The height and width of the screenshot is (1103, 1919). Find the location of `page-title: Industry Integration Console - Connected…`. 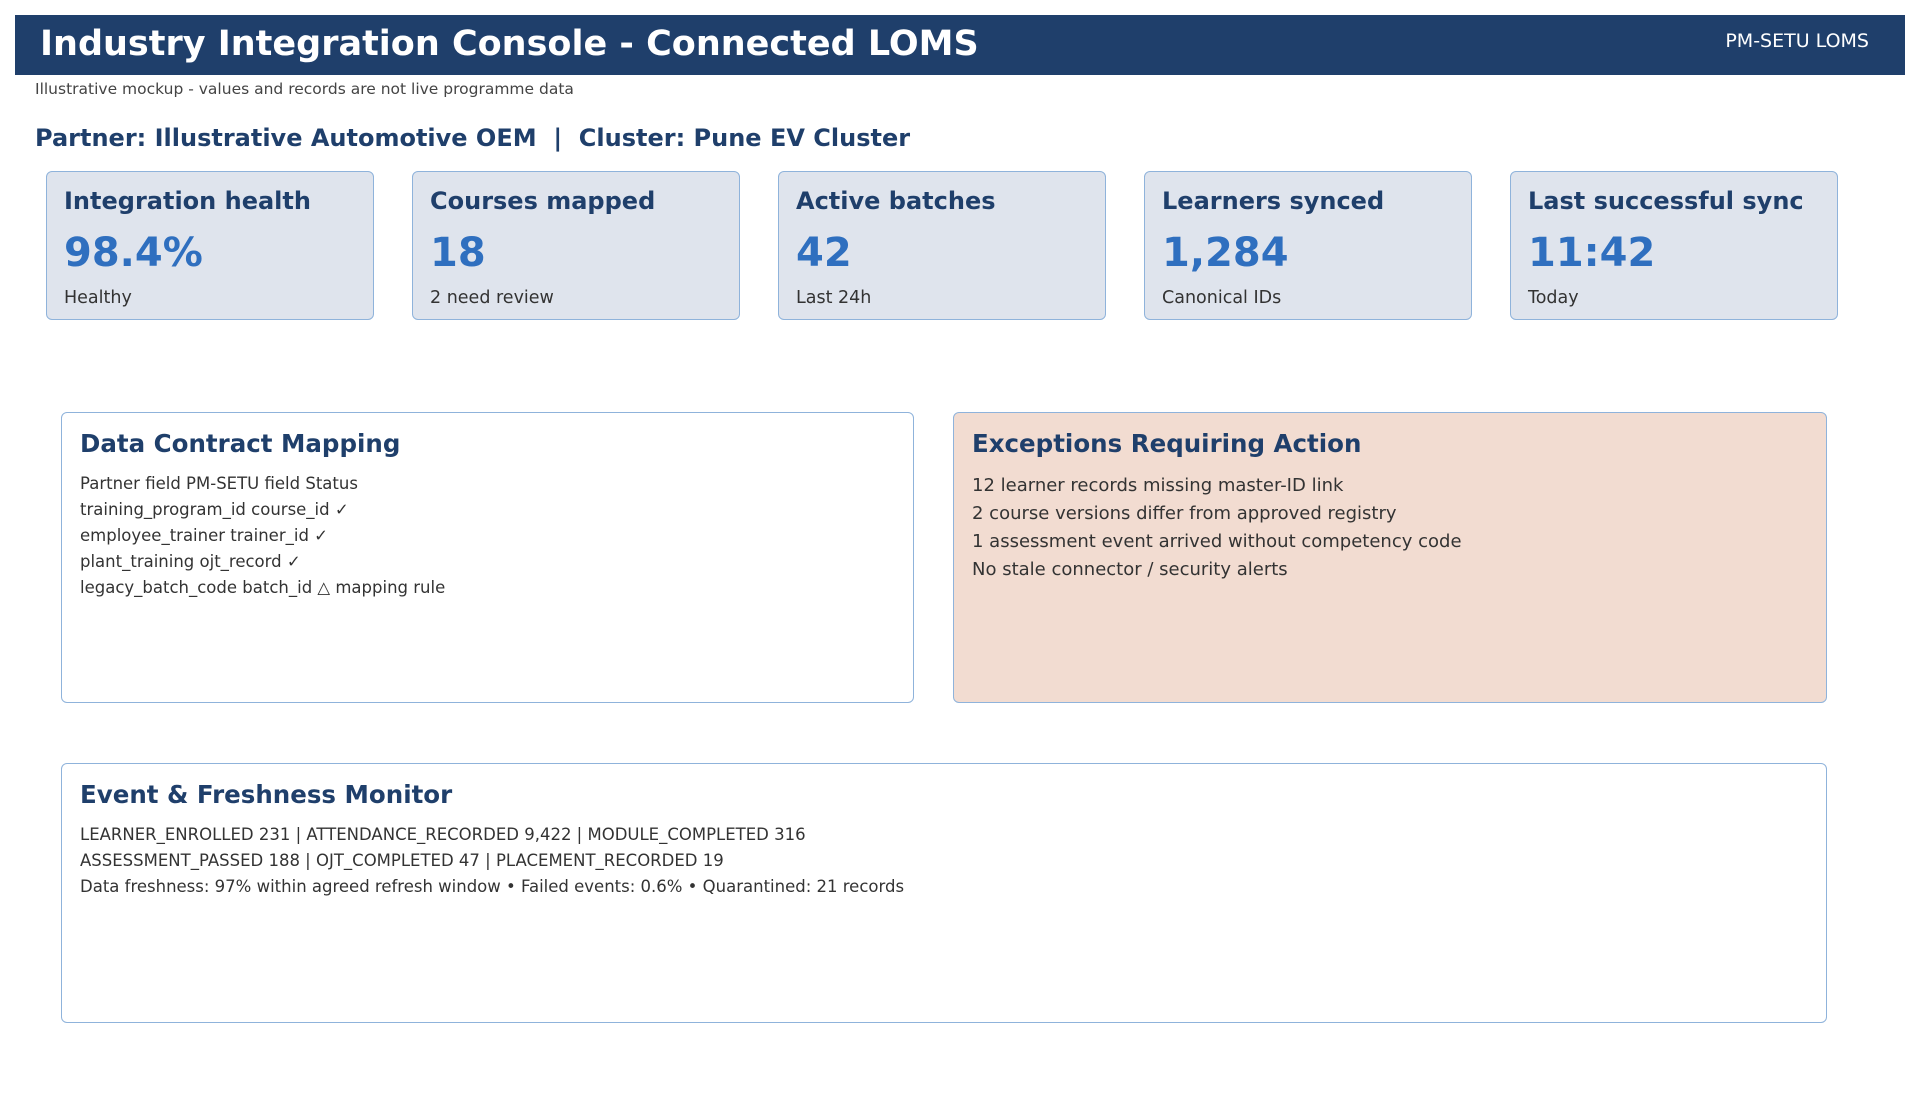

page-title: Industry Integration Console - Connected… is located at coordinates (509, 44).